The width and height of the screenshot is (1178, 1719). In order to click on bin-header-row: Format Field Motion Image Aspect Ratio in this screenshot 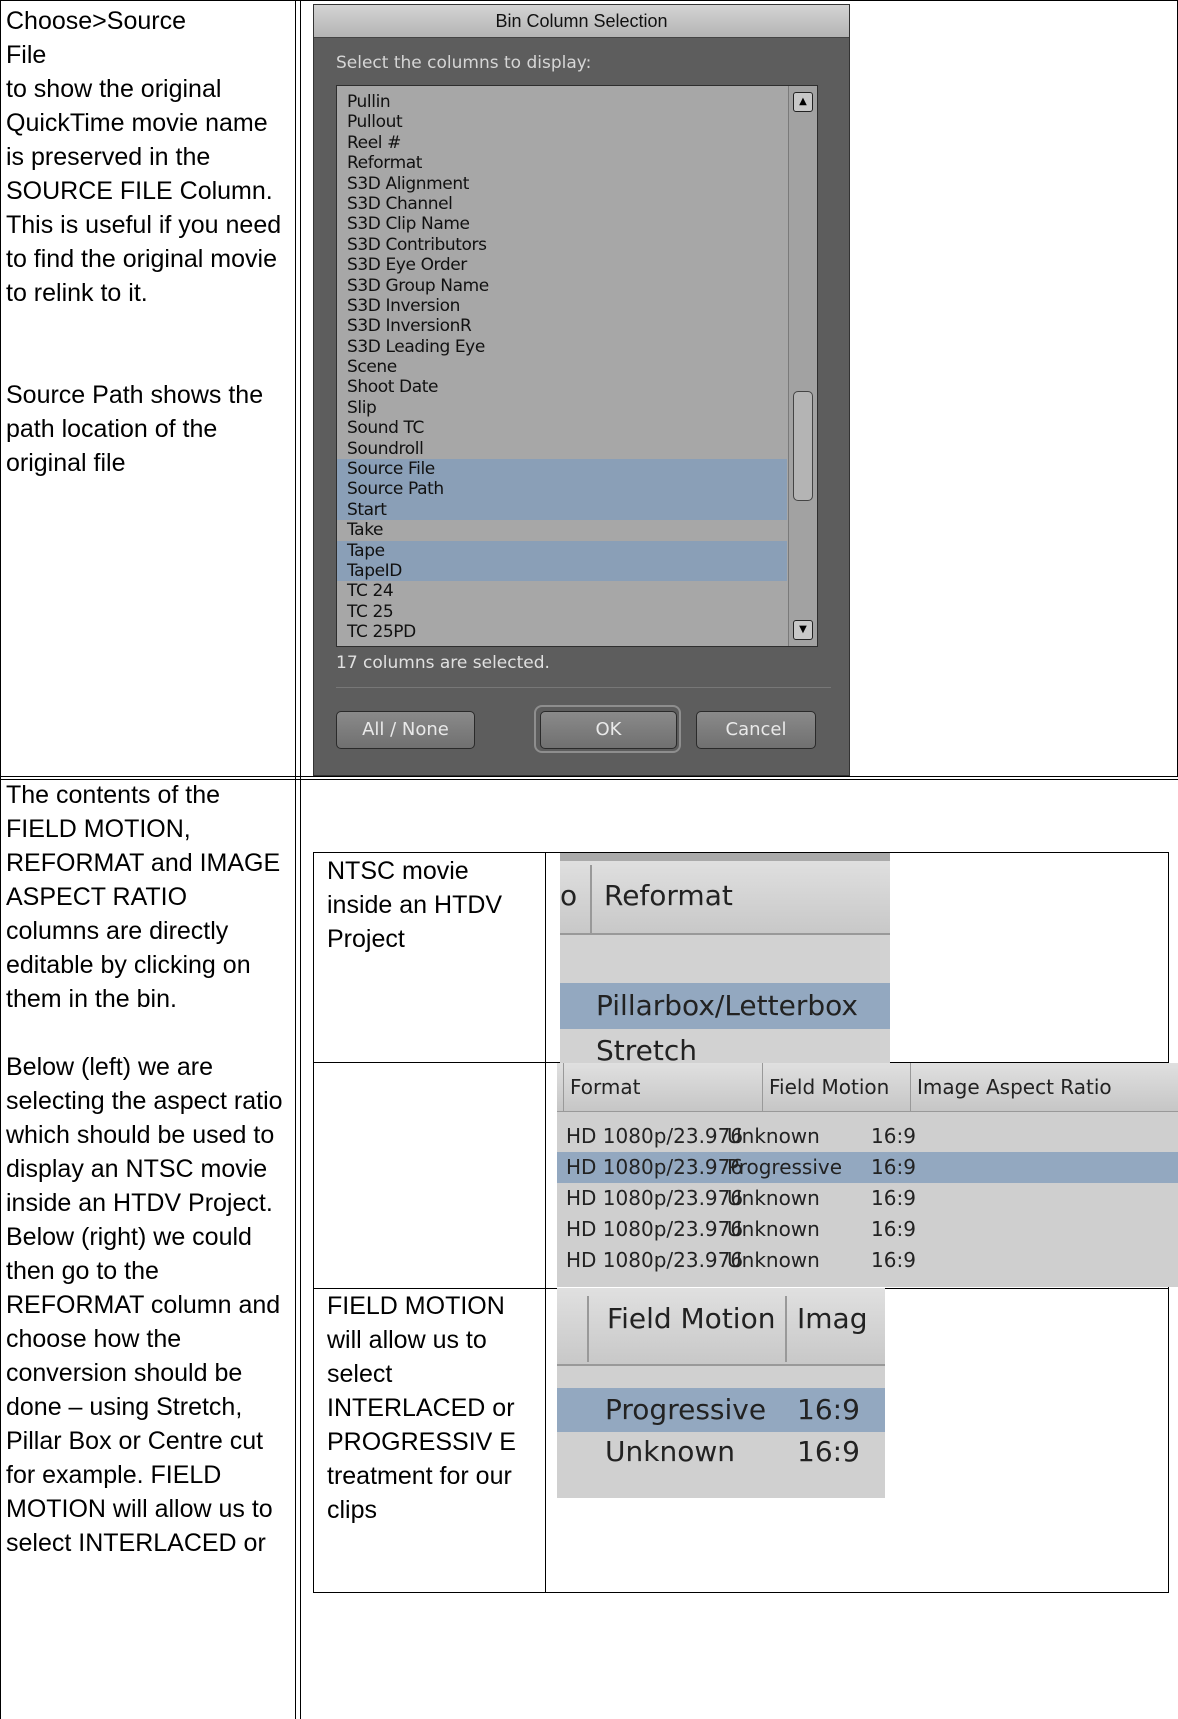, I will do `click(867, 1087)`.